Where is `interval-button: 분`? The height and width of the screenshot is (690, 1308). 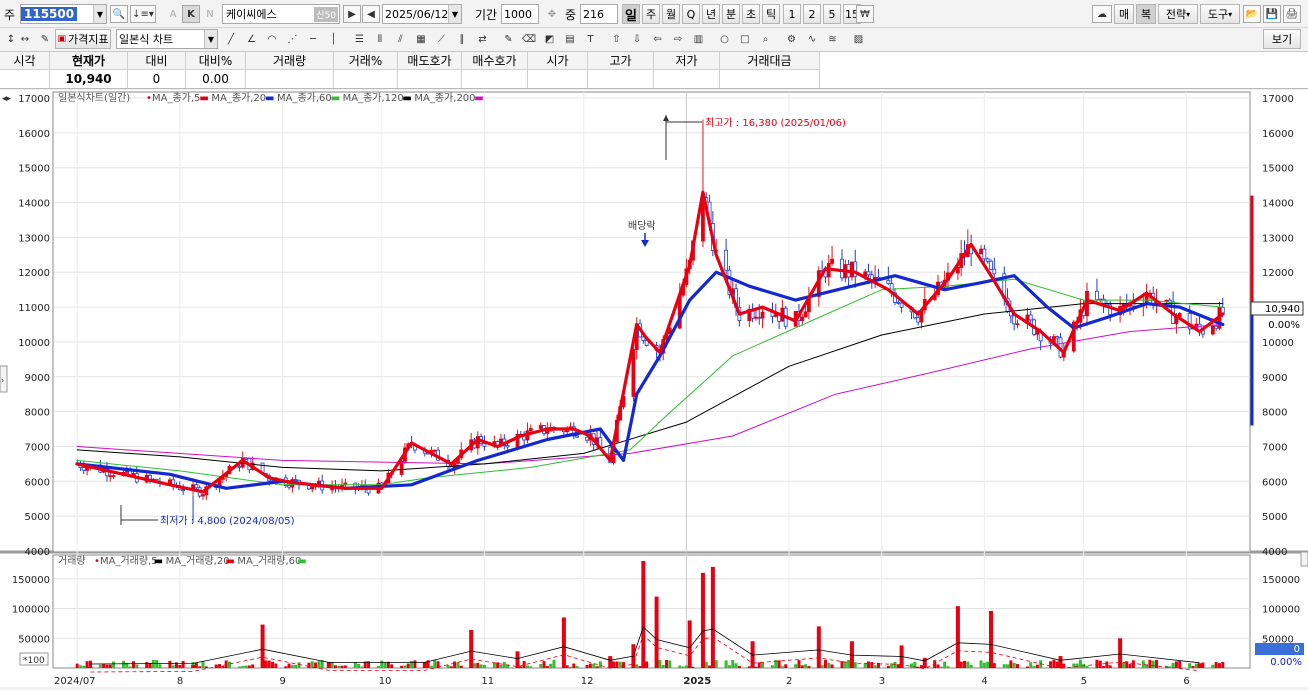
interval-button: 분 is located at coordinates (731, 14).